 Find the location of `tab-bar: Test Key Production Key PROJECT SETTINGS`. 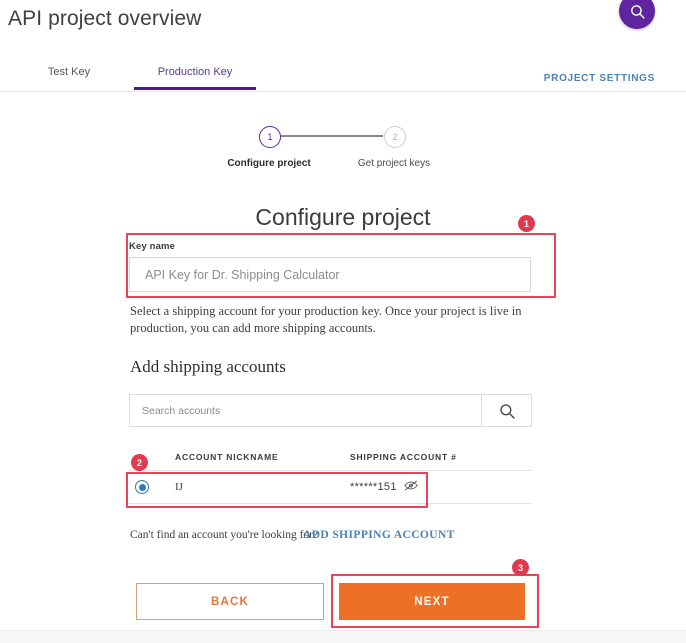

tab-bar: Test Key Production Key PROJECT SETTINGS is located at coordinates (343, 75).